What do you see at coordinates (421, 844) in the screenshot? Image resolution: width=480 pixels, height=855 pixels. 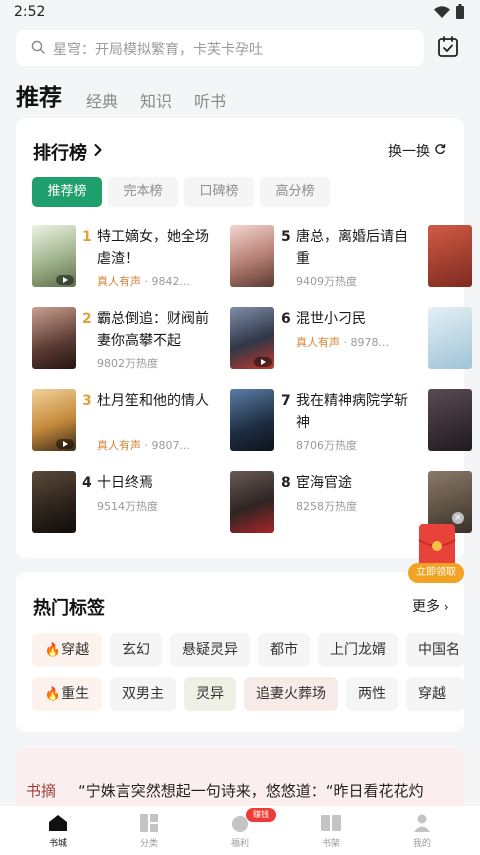 I see `nav-label: 我的` at bounding box center [421, 844].